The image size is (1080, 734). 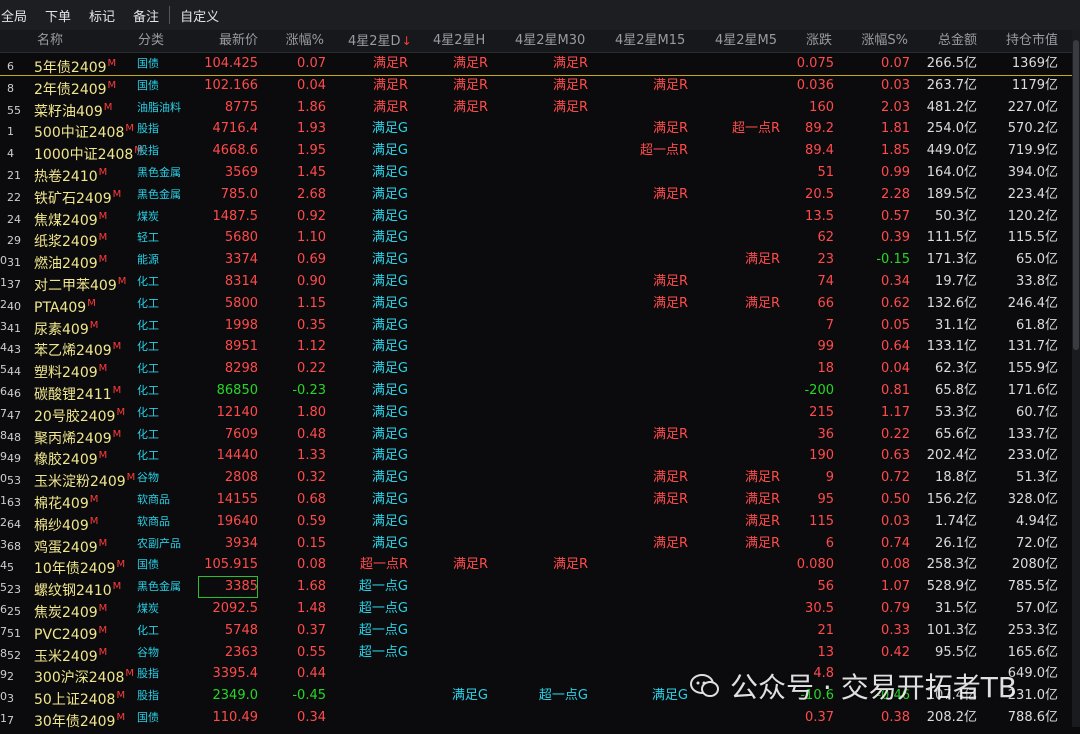 What do you see at coordinates (241, 325) in the screenshot?
I see `price-cell: 1998` at bounding box center [241, 325].